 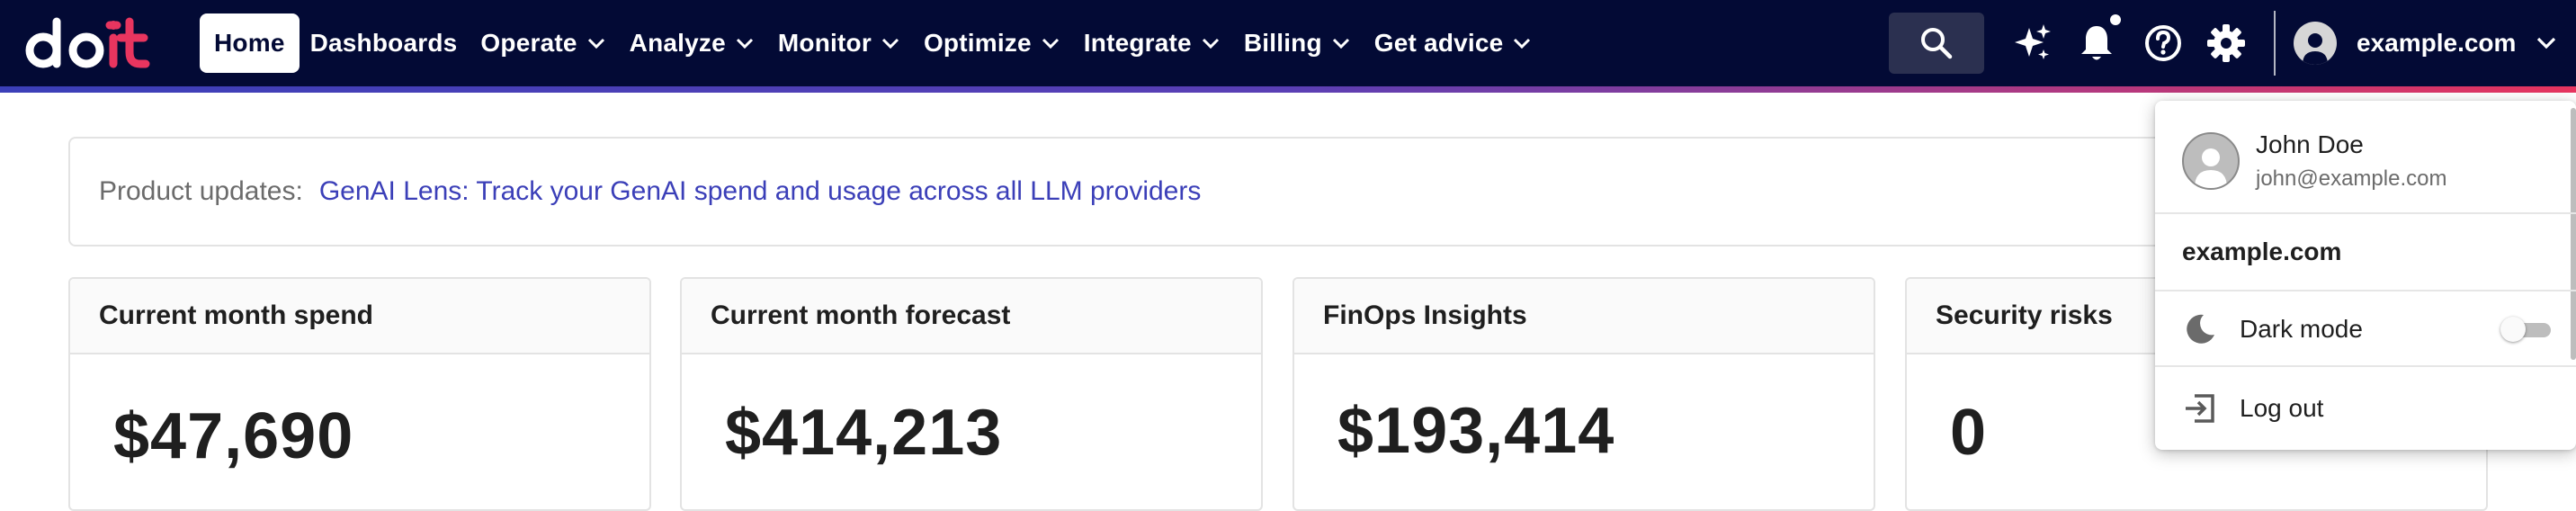 What do you see at coordinates (2226, 43) in the screenshot?
I see `gear-icon` at bounding box center [2226, 43].